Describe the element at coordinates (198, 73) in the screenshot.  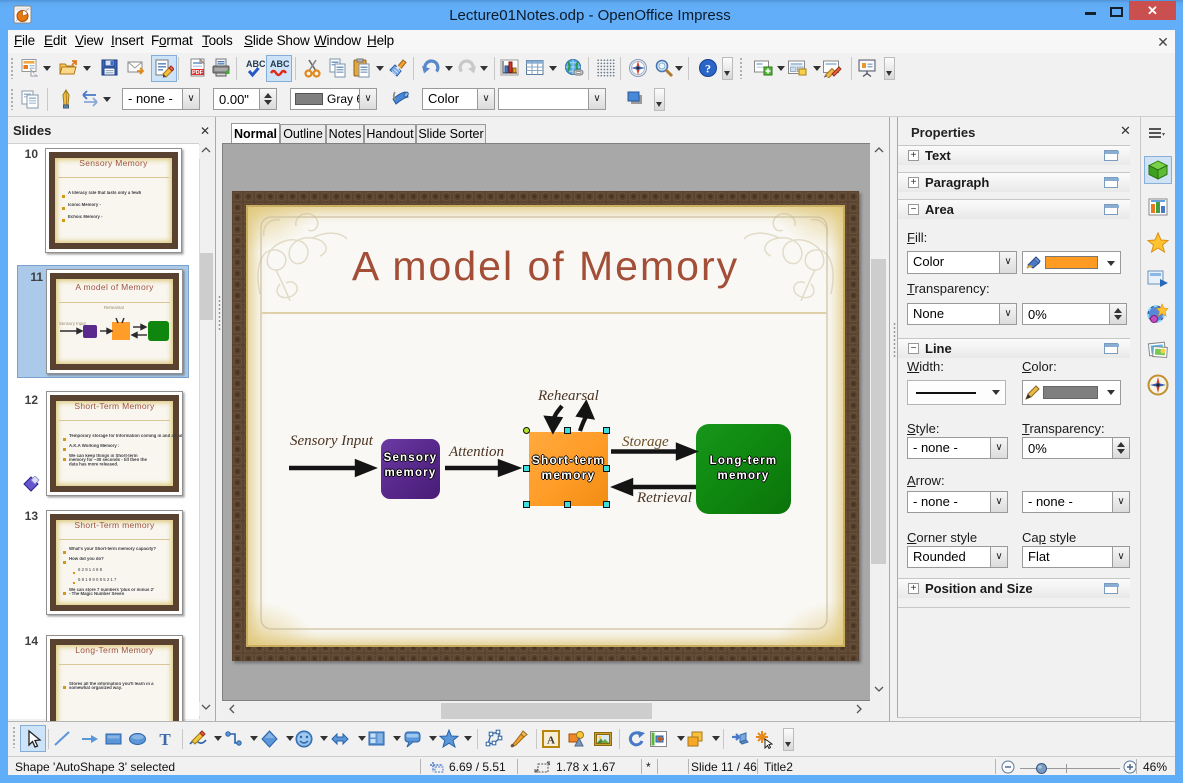
I see `svg-text: PDF` at that location.